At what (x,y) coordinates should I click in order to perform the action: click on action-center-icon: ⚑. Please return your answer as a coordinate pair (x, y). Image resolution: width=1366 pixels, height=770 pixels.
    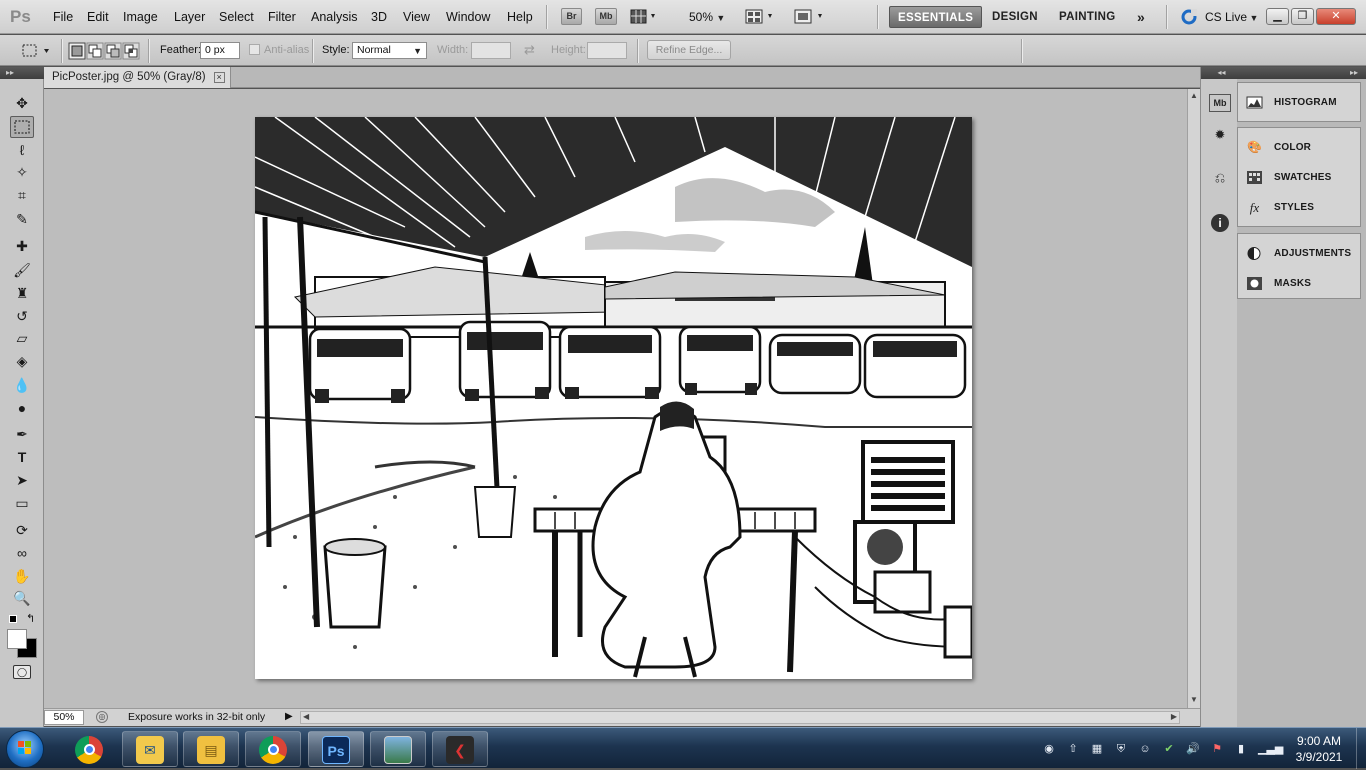
    Looking at the image, I should click on (1217, 749).